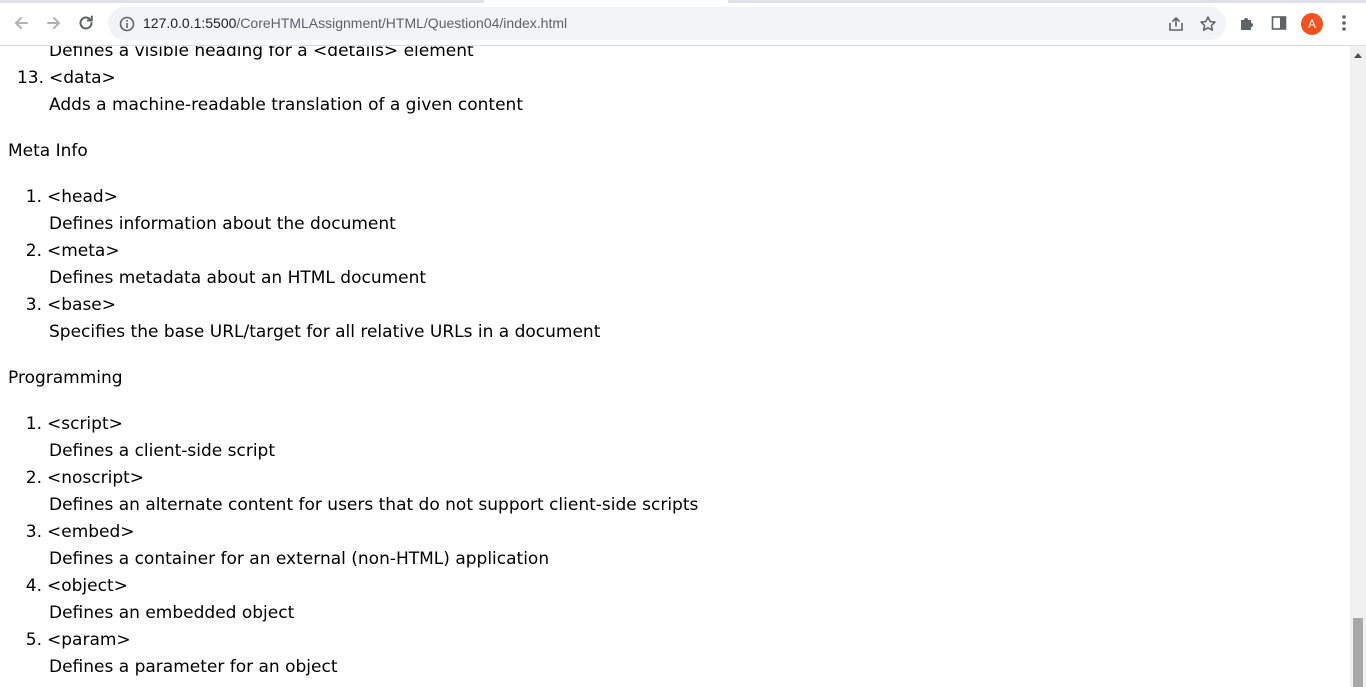 Image resolution: width=1366 pixels, height=687 pixels. Describe the element at coordinates (96, 478) in the screenshot. I see `list-item-tag: <noscript>` at that location.